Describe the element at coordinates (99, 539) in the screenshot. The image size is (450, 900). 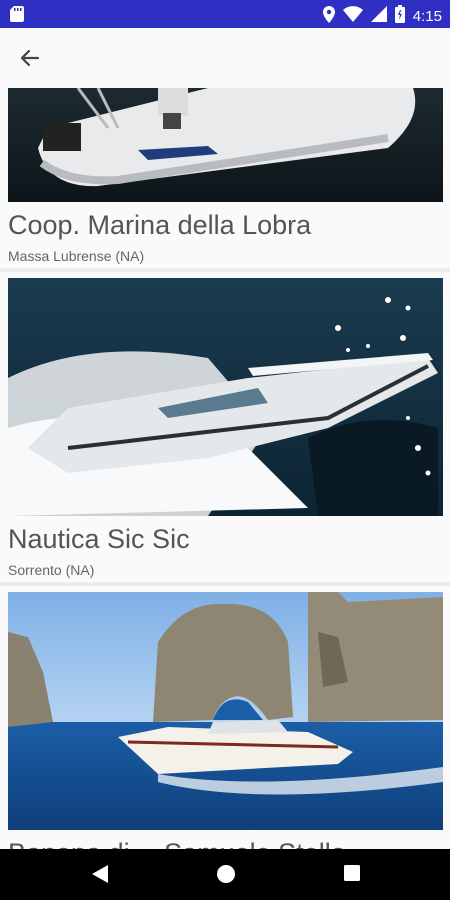
I see `listing-title: Nautica Sic Sic` at that location.